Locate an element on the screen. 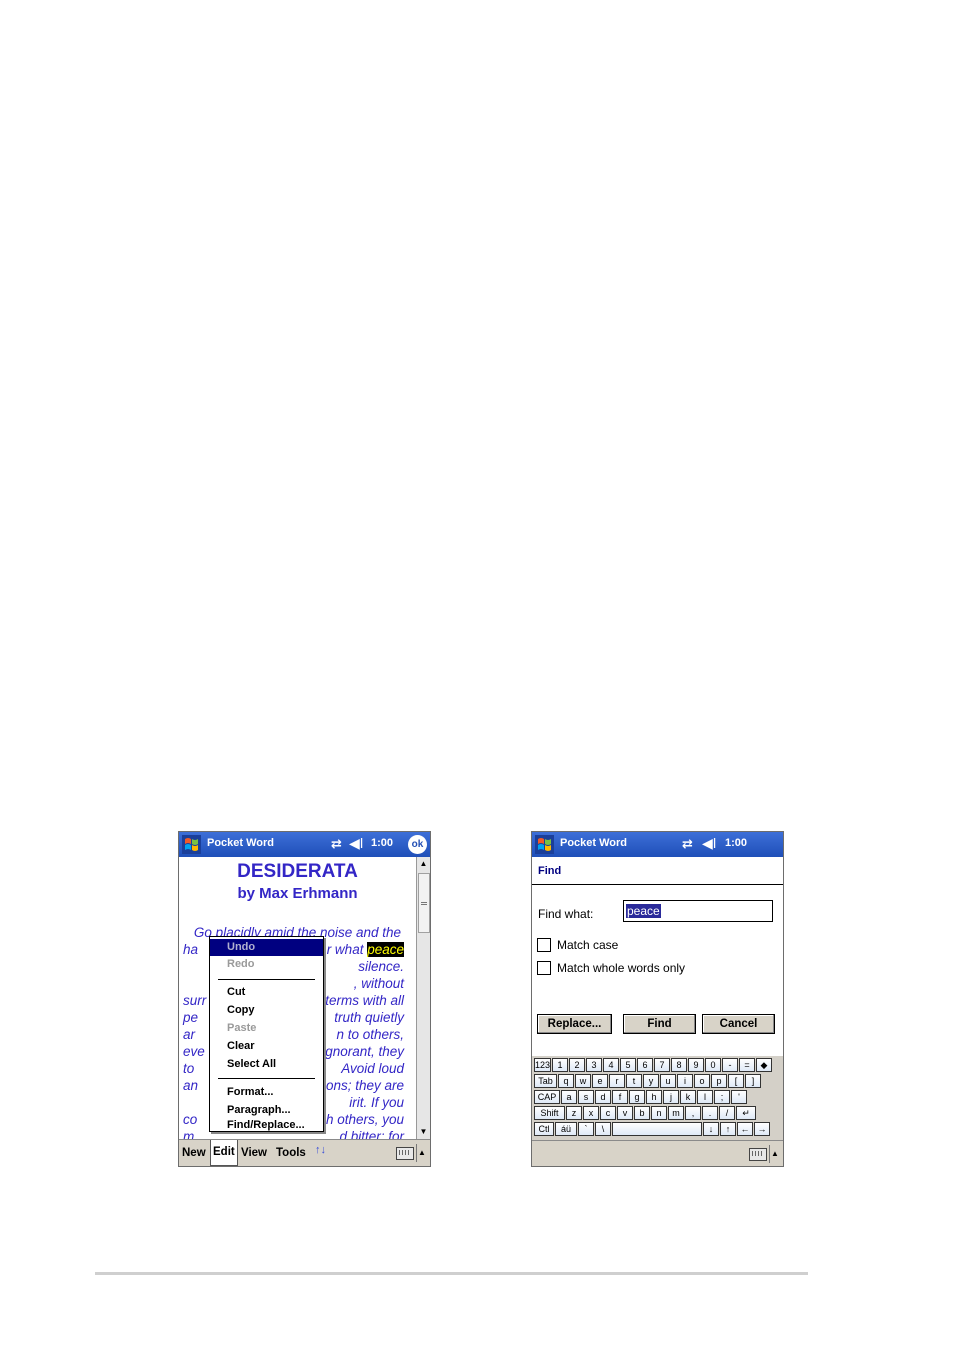 This screenshot has width=954, height=1351. scroll-up-icon: ▲ is located at coordinates (423, 863).